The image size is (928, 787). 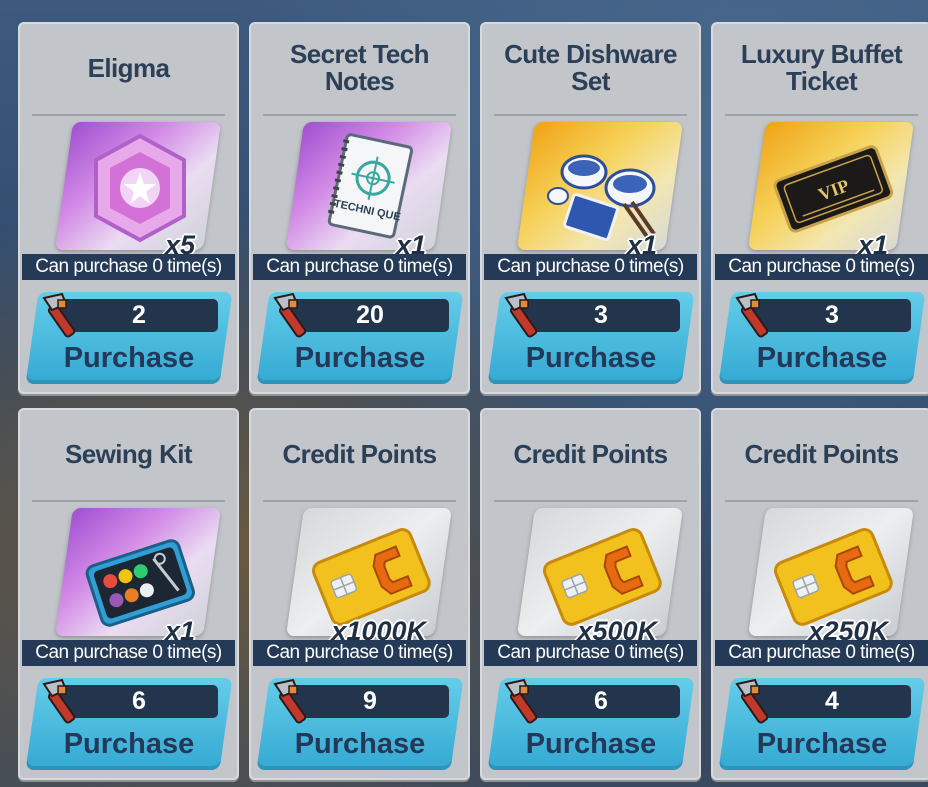 I want to click on item-title: Secret Tech Notes, so click(x=359, y=67).